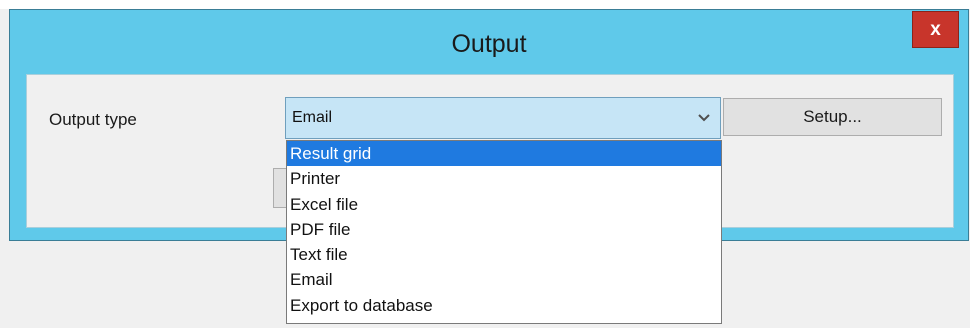 The height and width of the screenshot is (328, 970). I want to click on background-strip, so click(485, 4).